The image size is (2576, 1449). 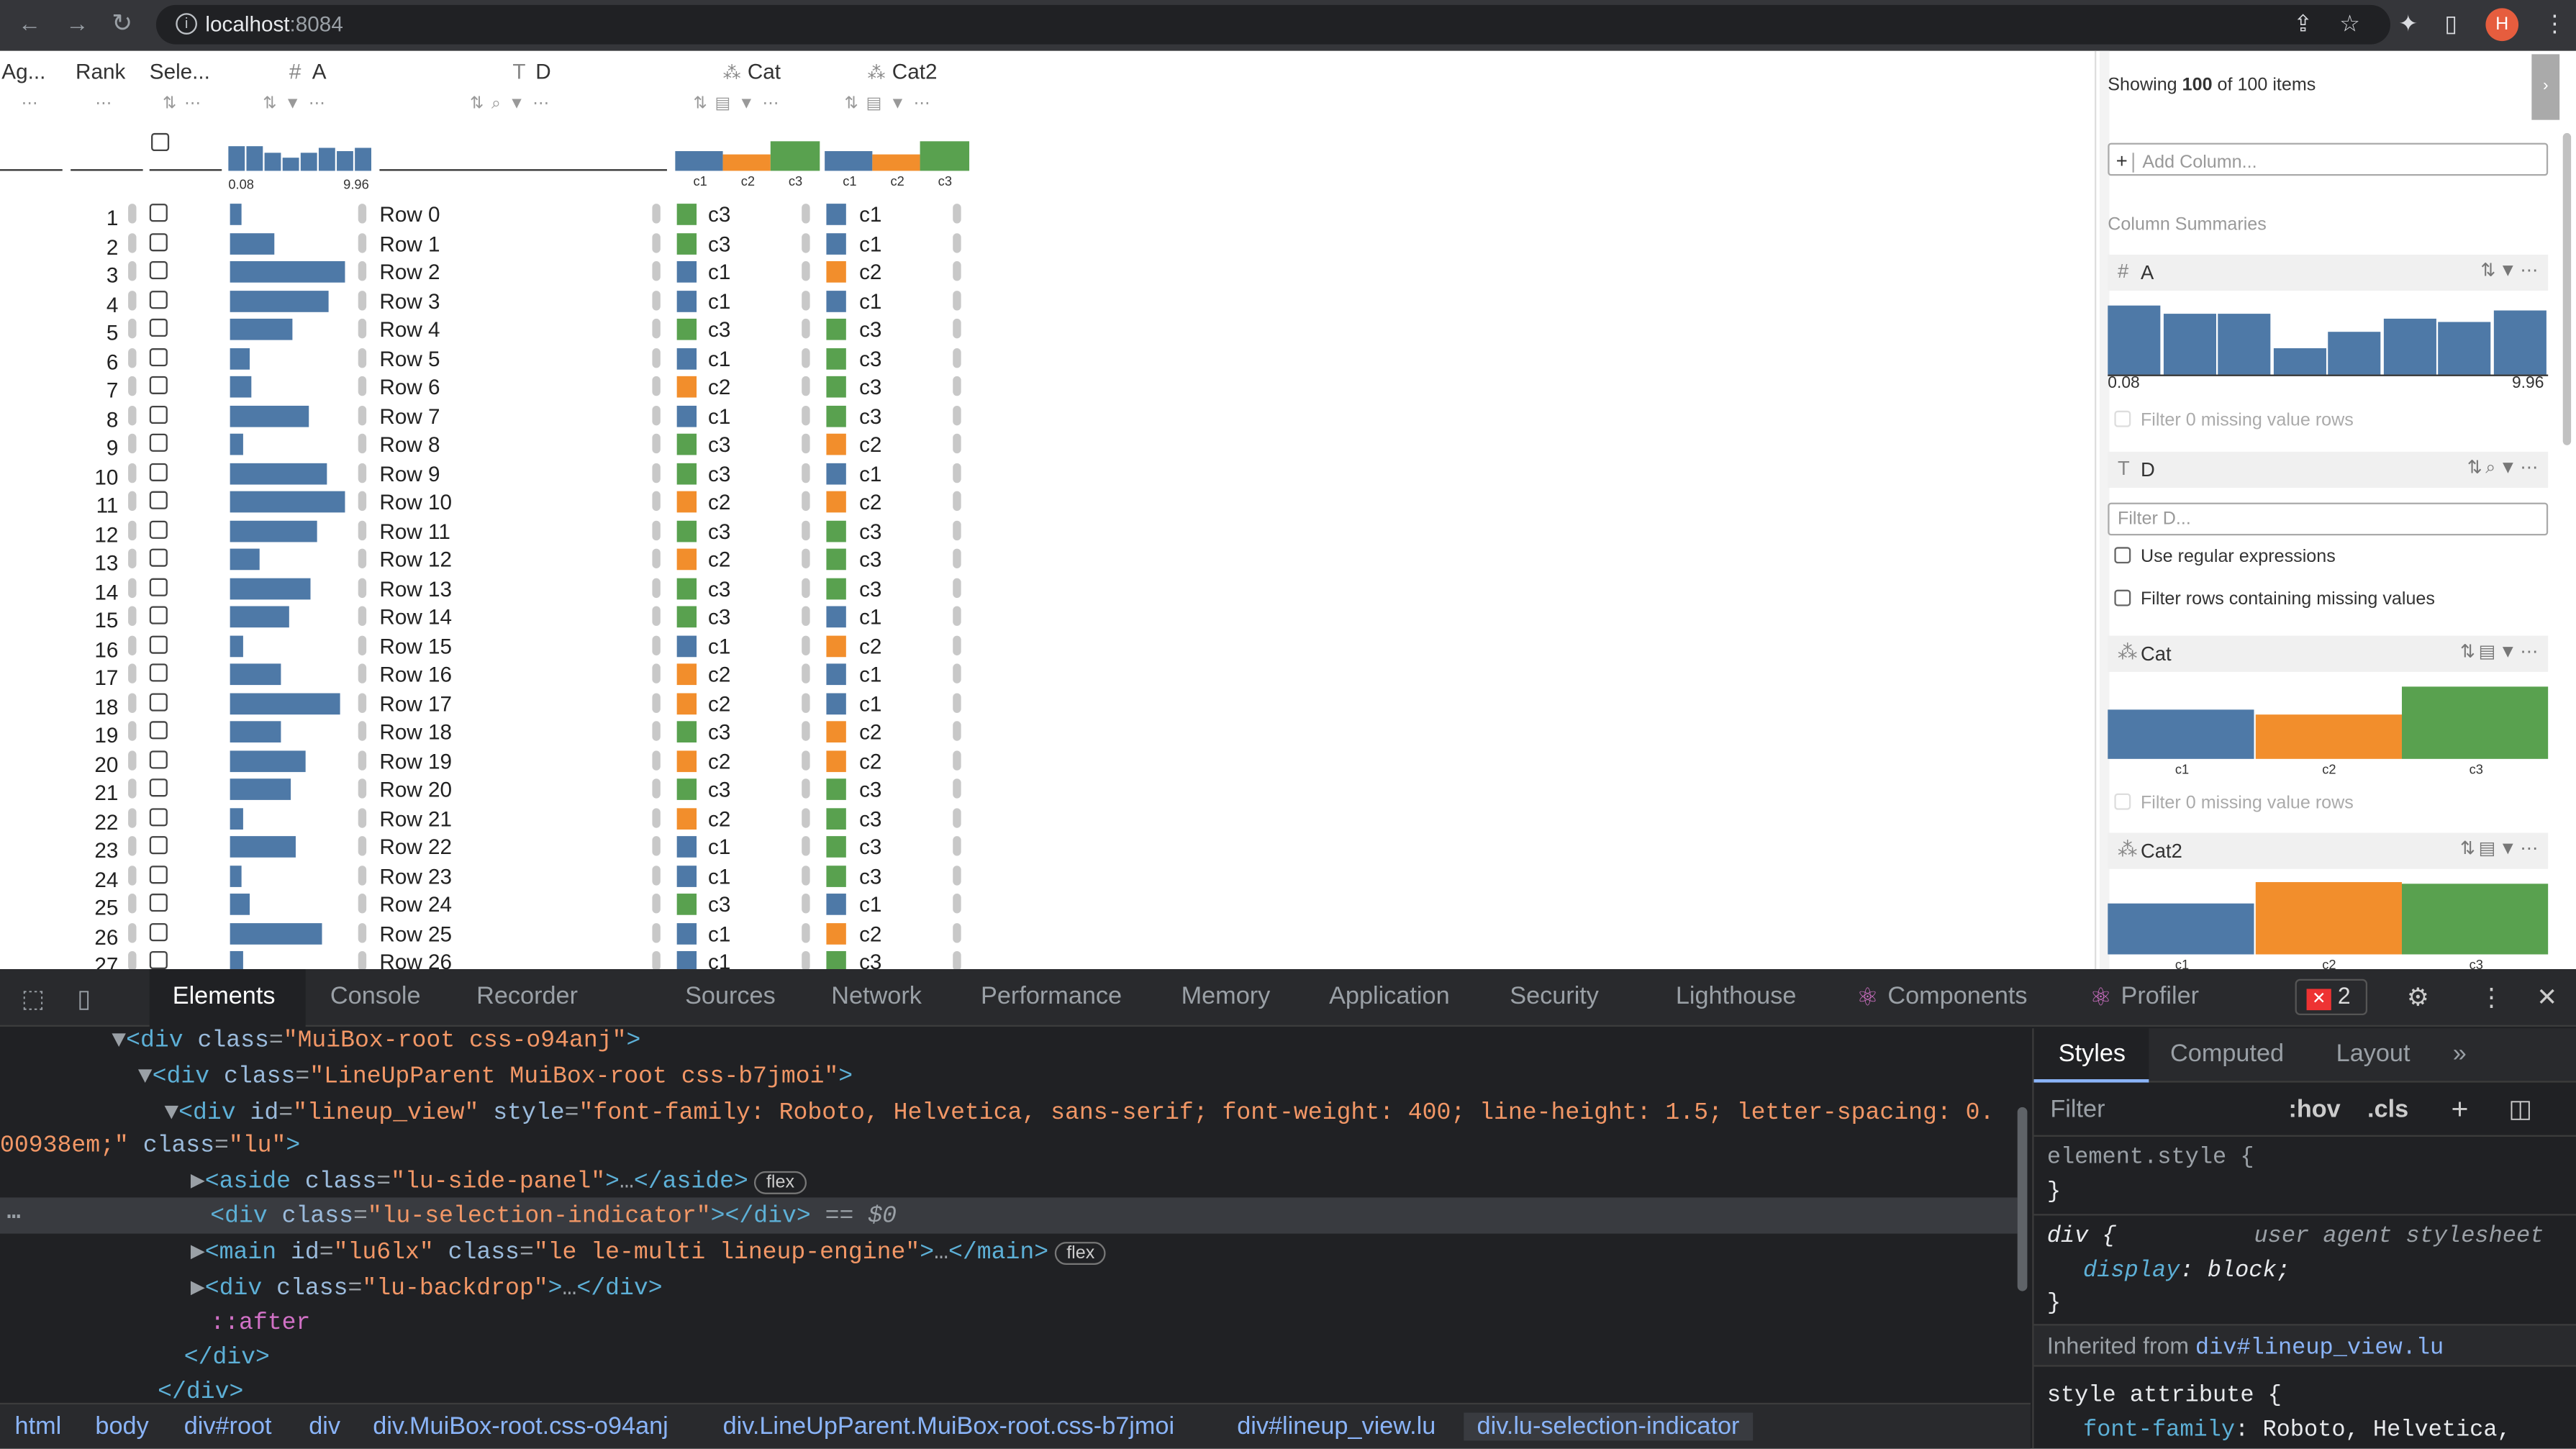 What do you see at coordinates (224, 996) in the screenshot?
I see `tab-elements: Elements` at bounding box center [224, 996].